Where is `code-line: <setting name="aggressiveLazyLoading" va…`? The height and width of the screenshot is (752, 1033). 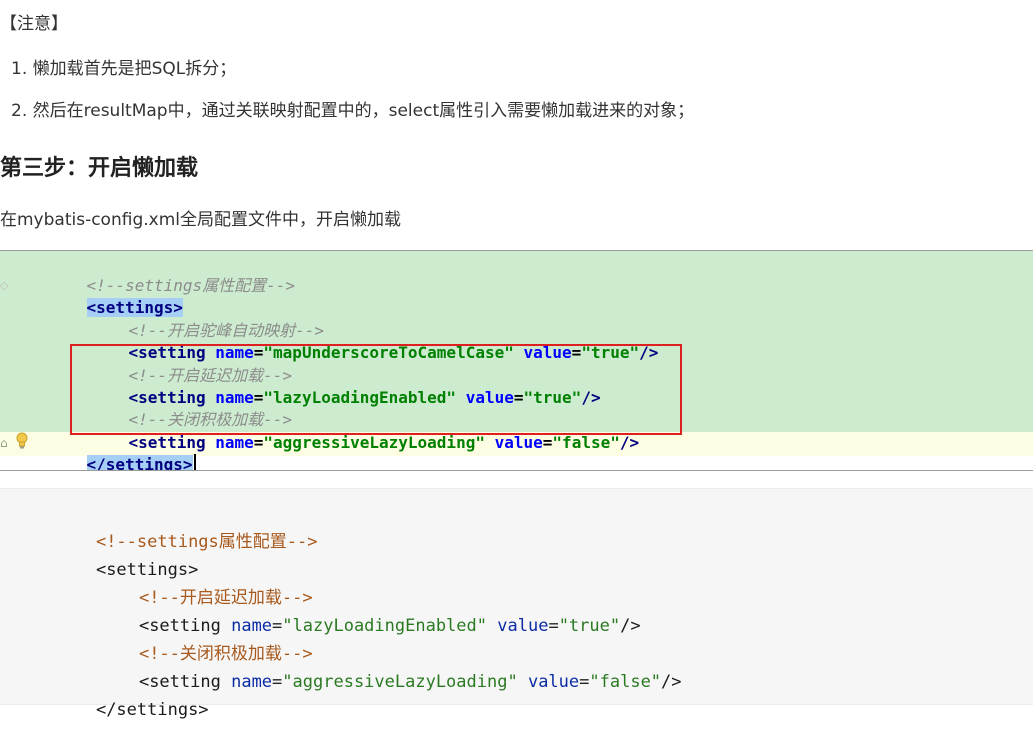 code-line: <setting name="aggressiveLazyLoading" va… is located at coordinates (410, 682).